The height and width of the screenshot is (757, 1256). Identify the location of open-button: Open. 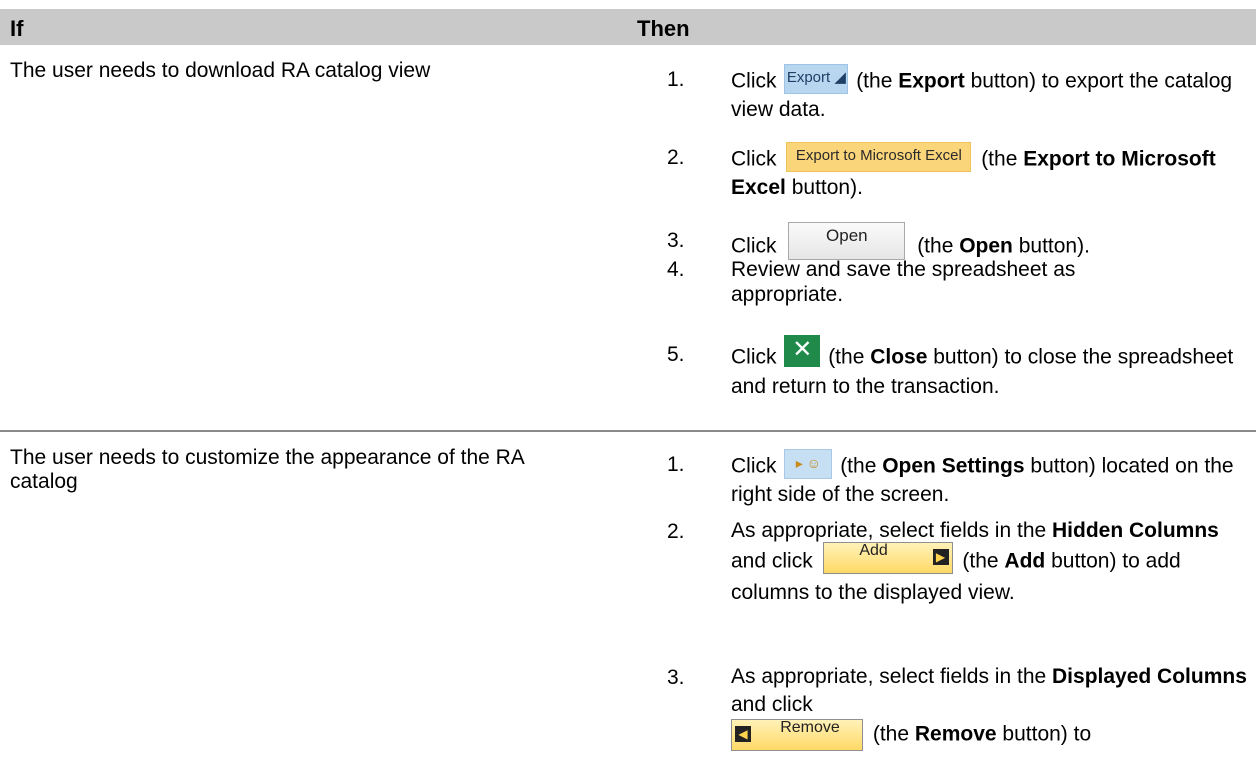
(847, 241).